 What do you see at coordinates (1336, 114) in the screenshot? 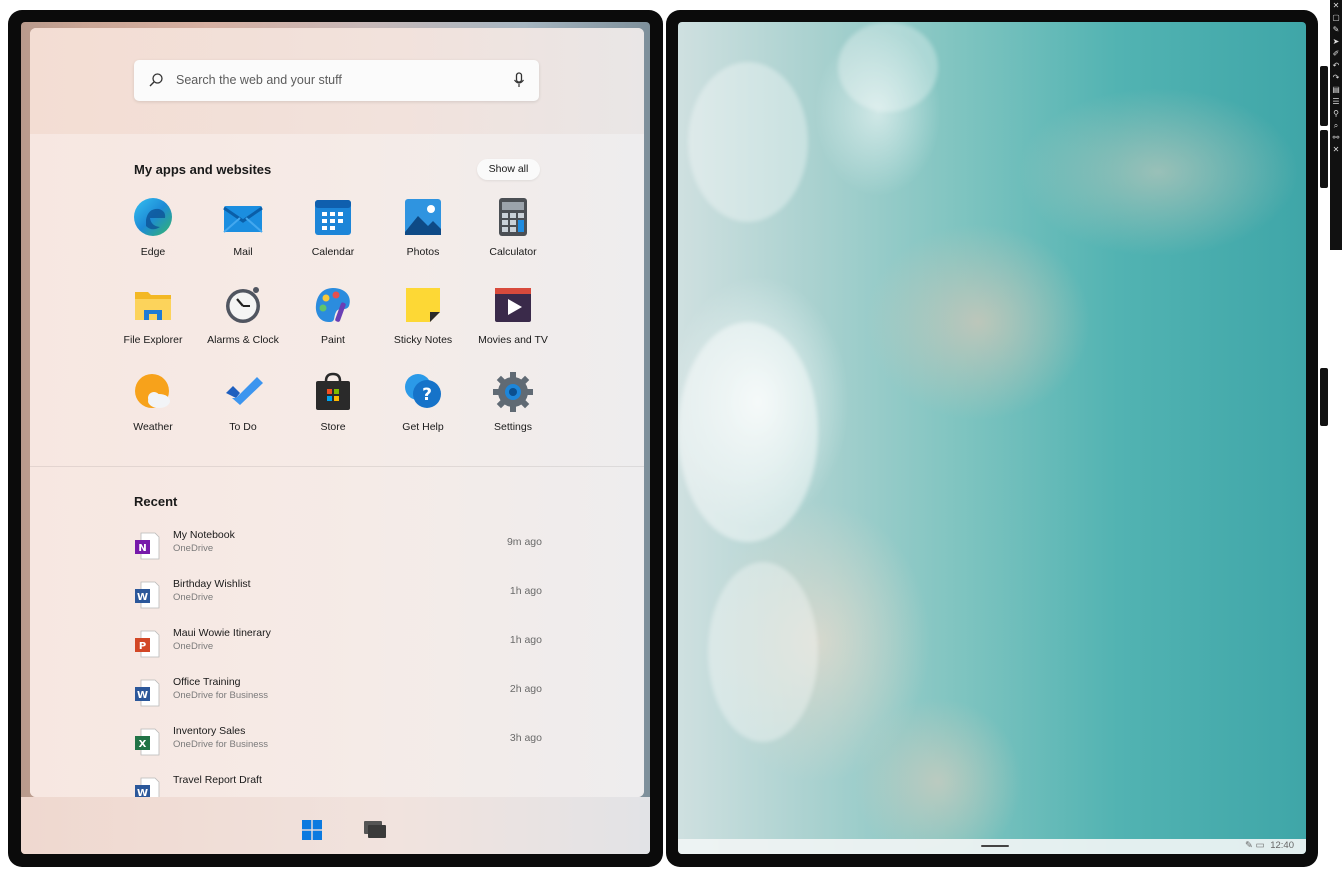
I see `toolbar-pin-icon: ⚲` at bounding box center [1336, 114].